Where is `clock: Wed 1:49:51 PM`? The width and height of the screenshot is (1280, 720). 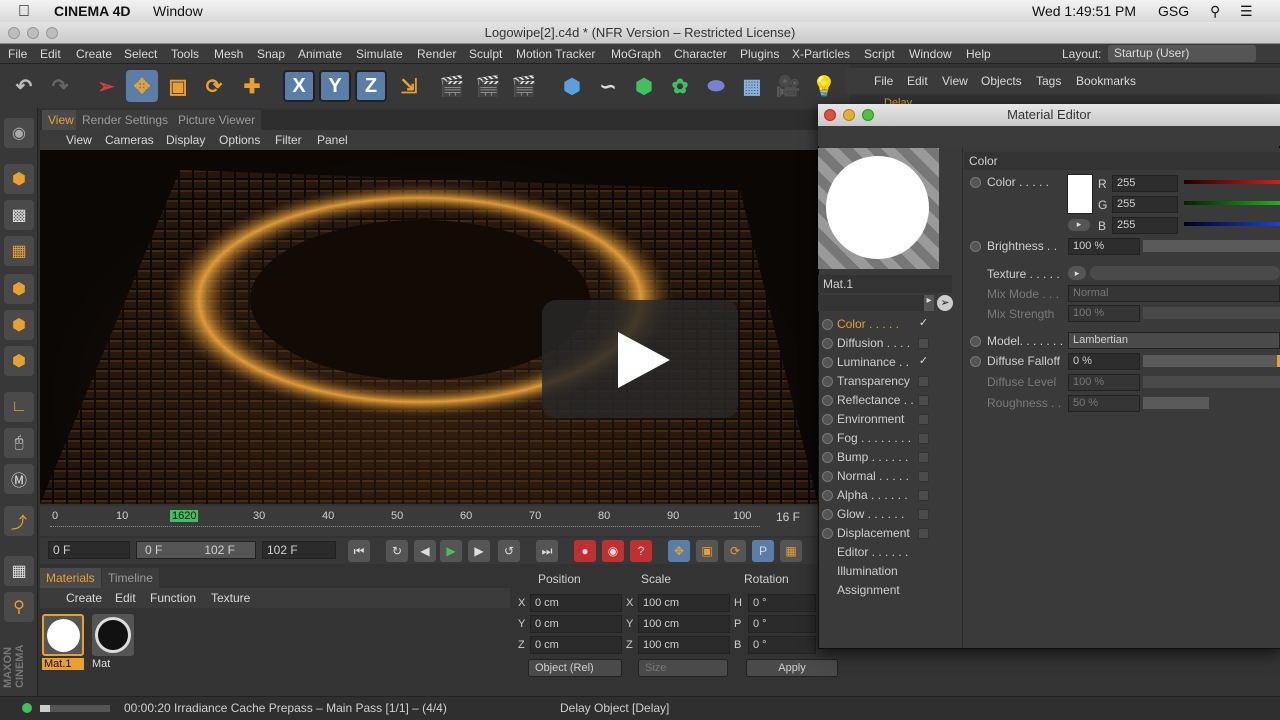
clock: Wed 1:49:51 PM is located at coordinates (1084, 11).